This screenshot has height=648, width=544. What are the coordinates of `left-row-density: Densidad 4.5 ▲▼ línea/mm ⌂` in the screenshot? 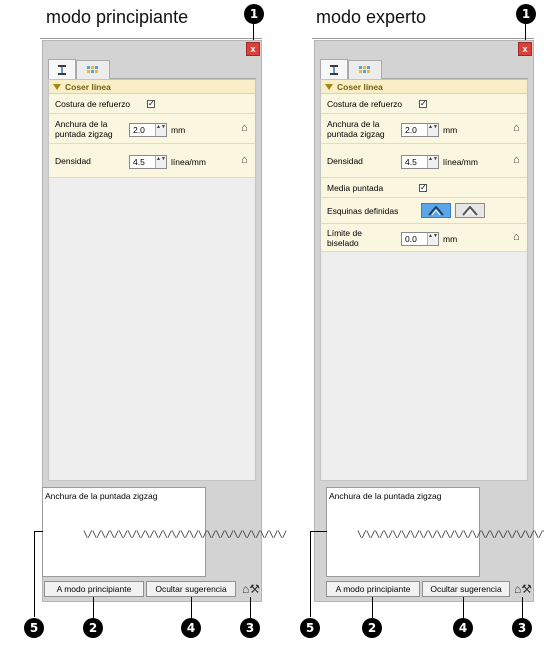 It's located at (152, 161).